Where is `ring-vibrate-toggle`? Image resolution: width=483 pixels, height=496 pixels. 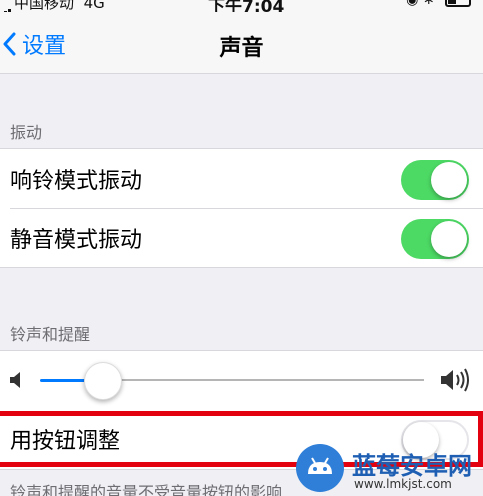 ring-vibrate-toggle is located at coordinates (435, 180).